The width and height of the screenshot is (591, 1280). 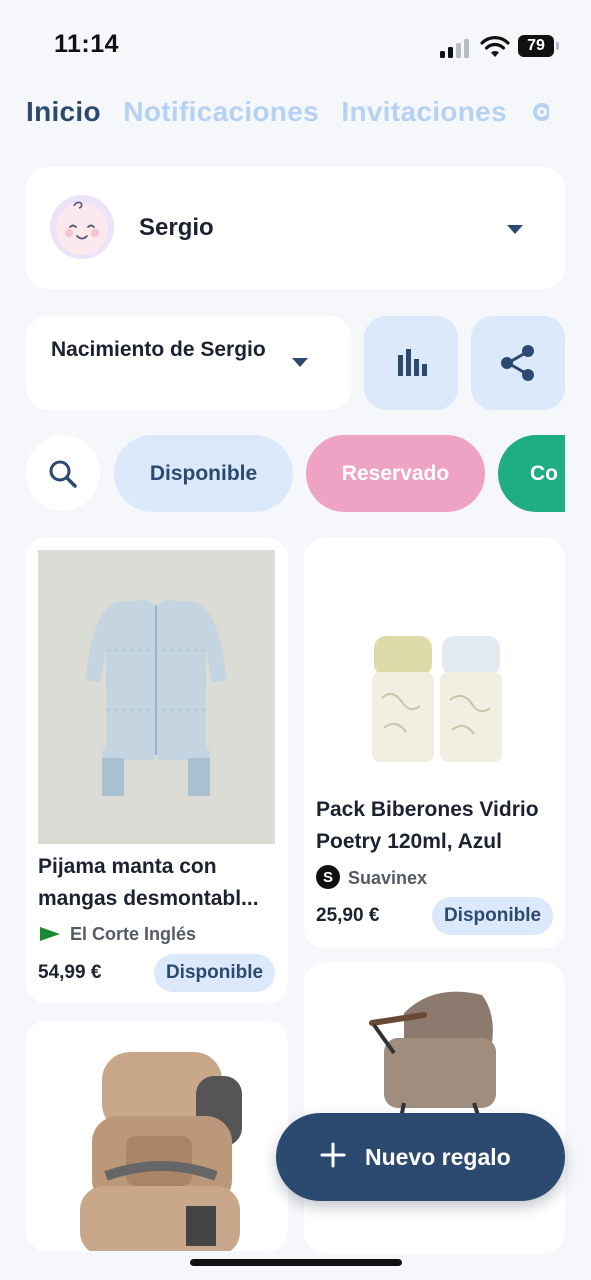 I want to click on product-title-line: Pack Biberones Vidrio, so click(x=427, y=809).